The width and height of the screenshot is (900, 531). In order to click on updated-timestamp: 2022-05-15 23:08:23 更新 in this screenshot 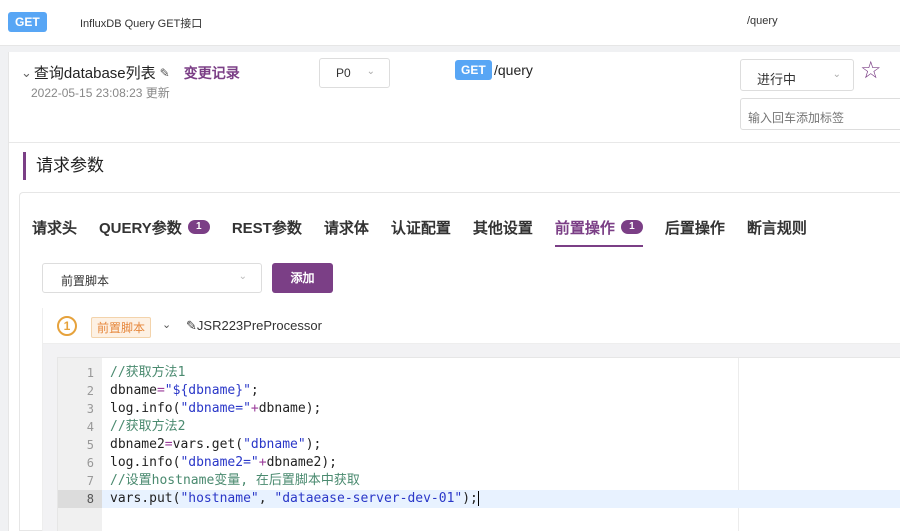, I will do `click(100, 93)`.